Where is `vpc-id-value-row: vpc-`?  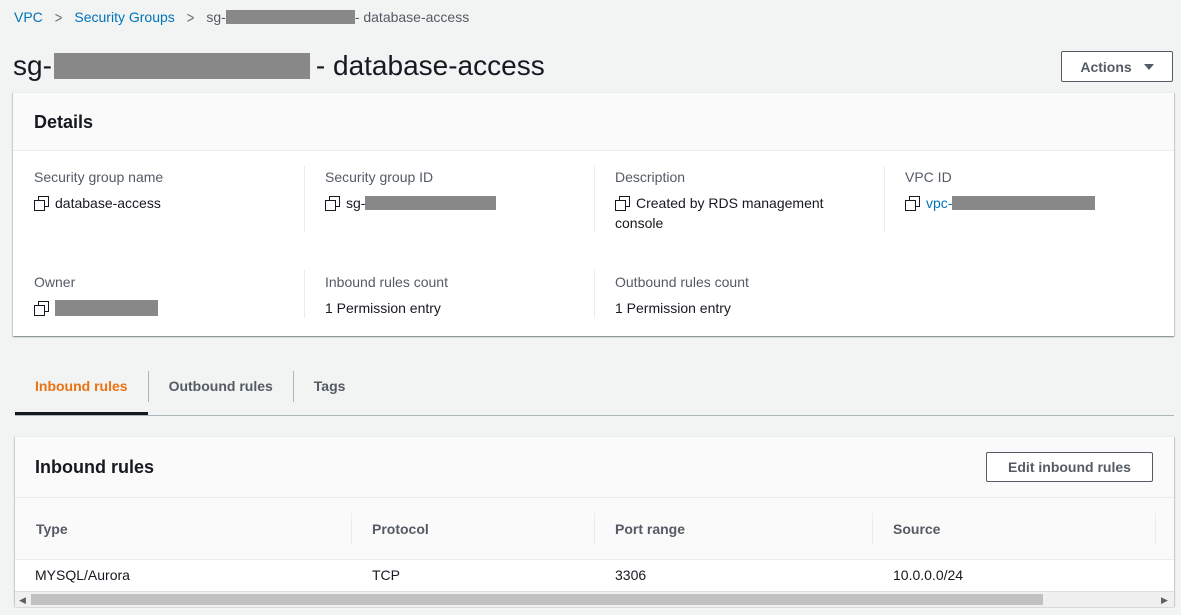
vpc-id-value-row: vpc- is located at coordinates (1000, 203).